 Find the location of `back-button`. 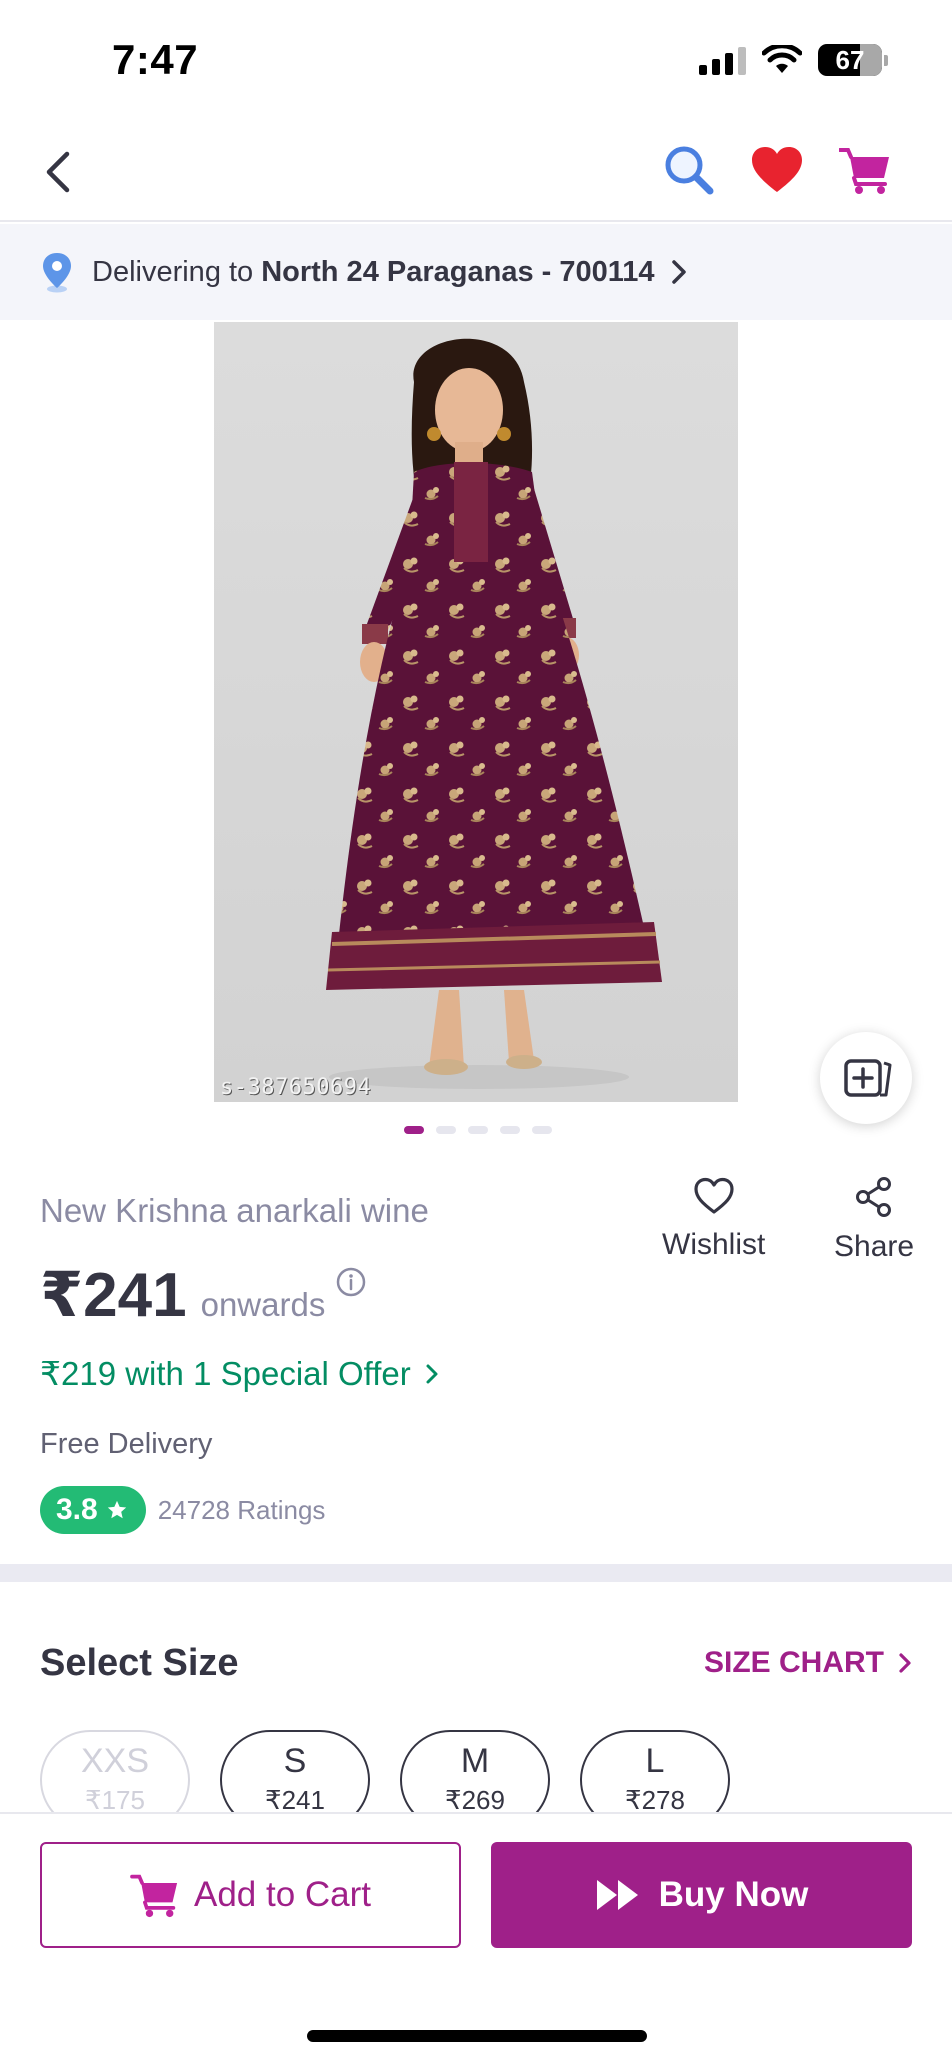

back-button is located at coordinates (58, 172).